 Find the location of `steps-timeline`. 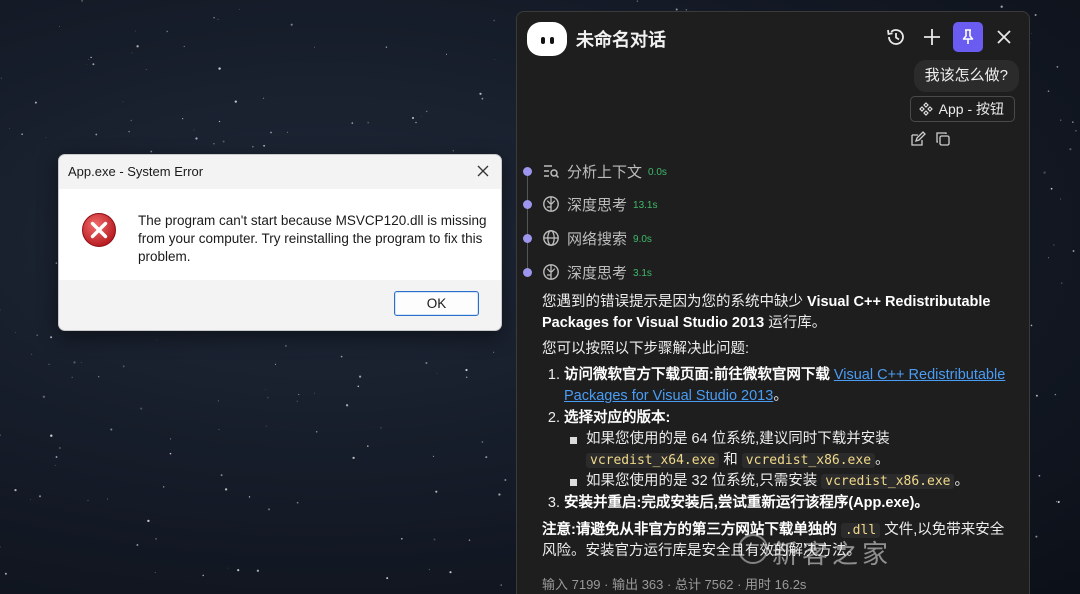

steps-timeline is located at coordinates (527, 224).